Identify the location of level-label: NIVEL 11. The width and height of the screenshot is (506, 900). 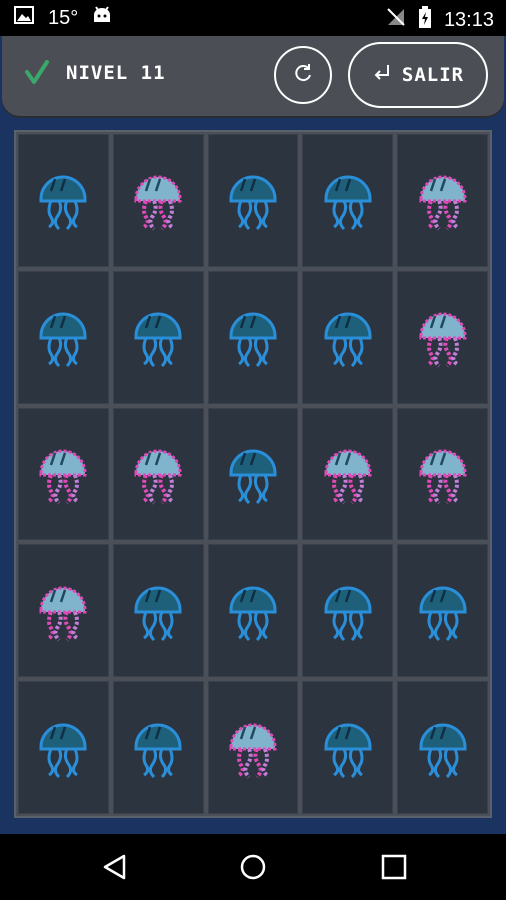
(116, 73).